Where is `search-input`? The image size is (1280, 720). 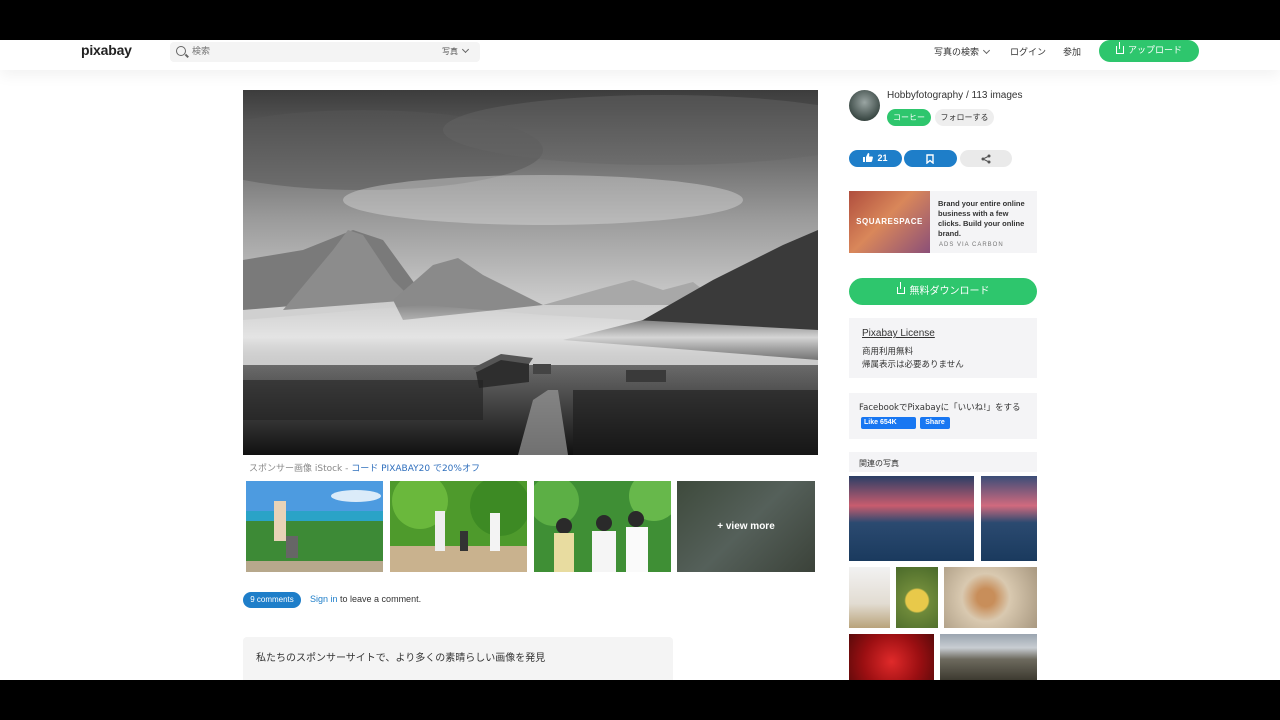
search-input is located at coordinates (292, 52).